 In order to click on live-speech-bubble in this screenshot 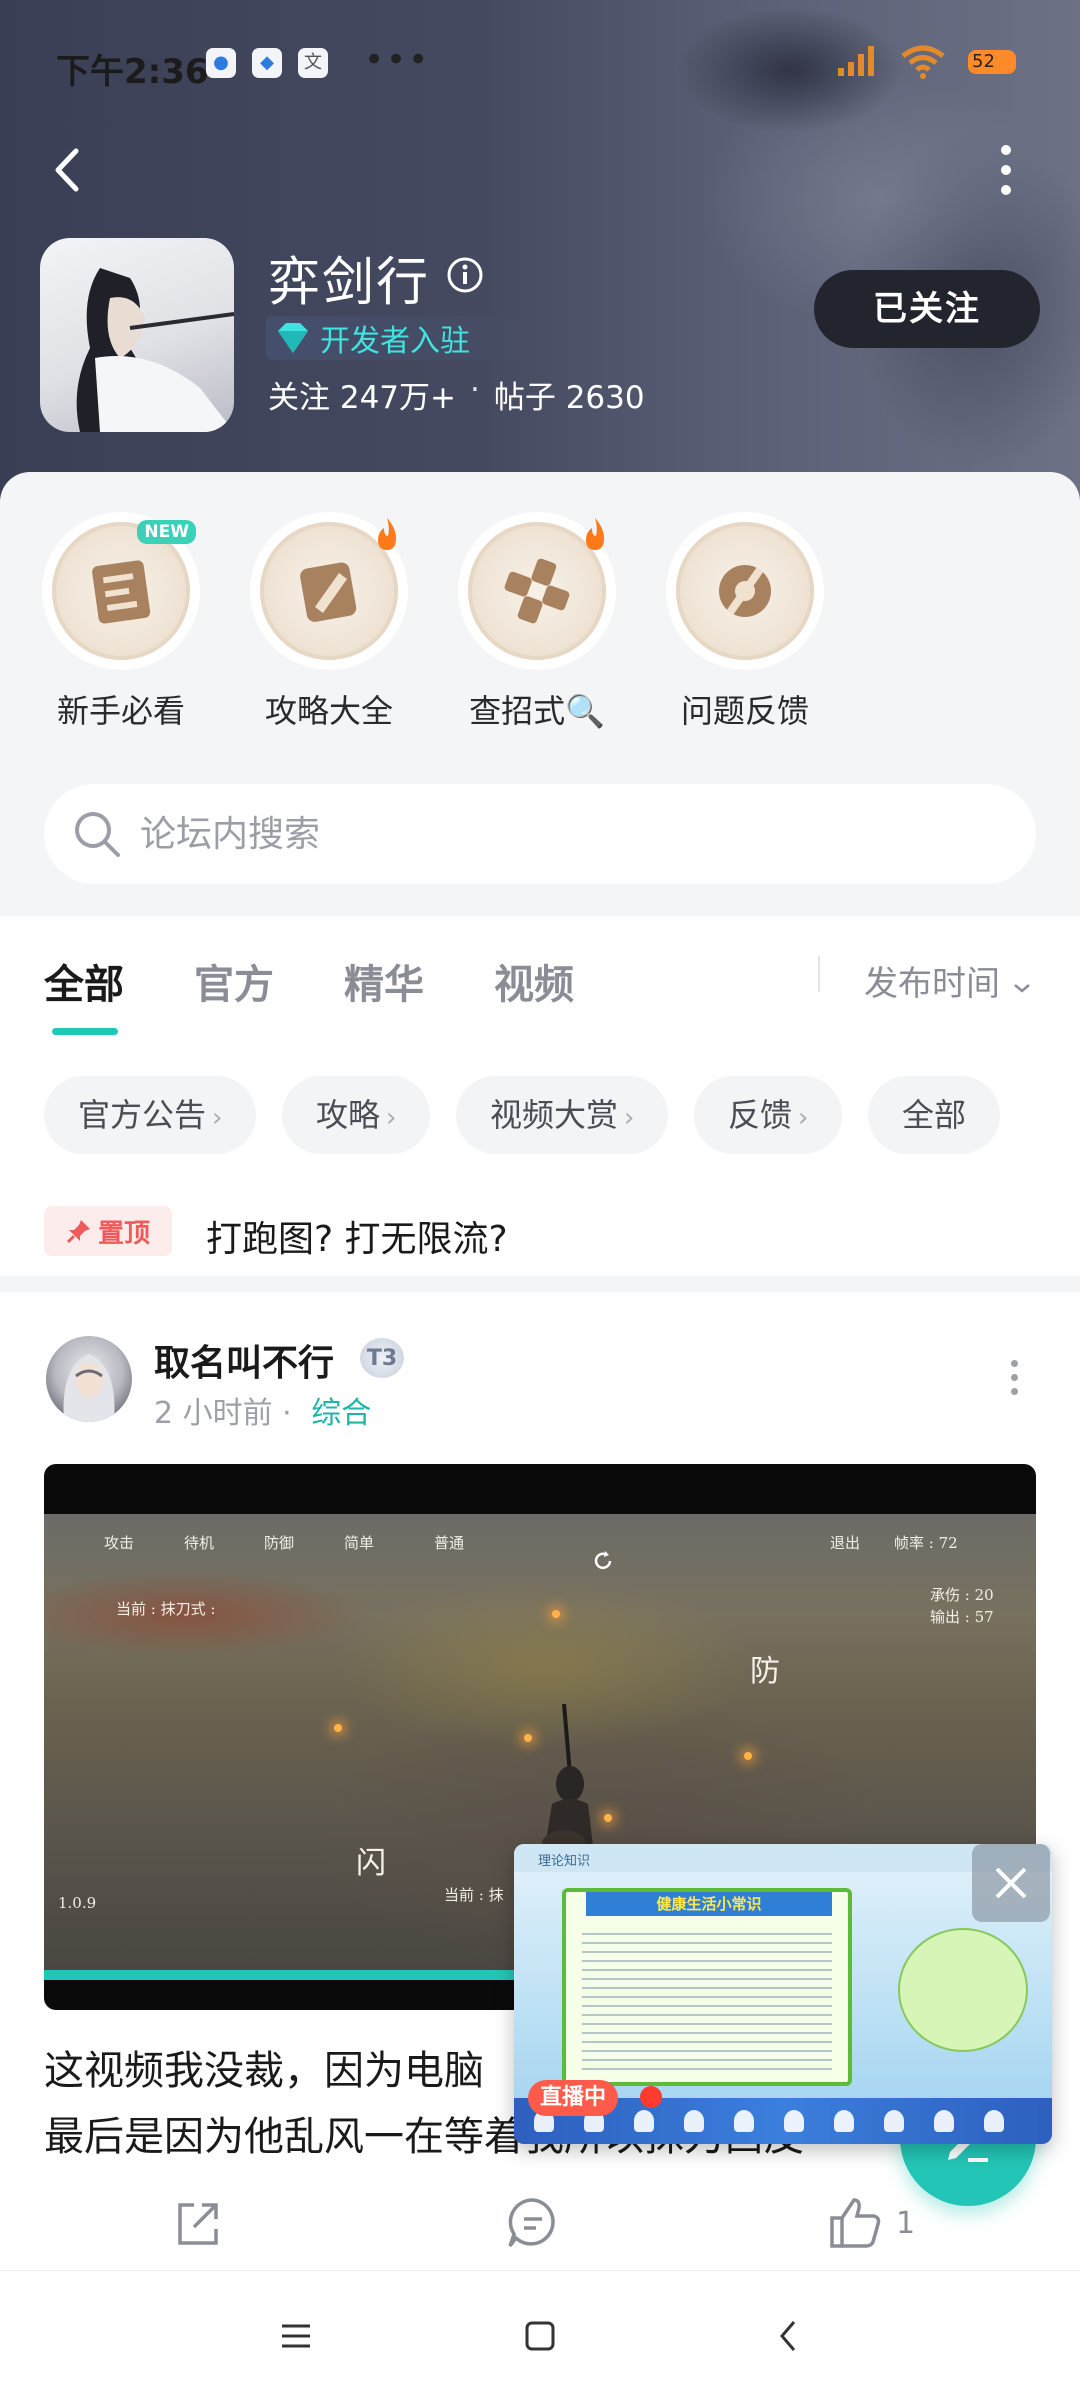, I will do `click(963, 1990)`.